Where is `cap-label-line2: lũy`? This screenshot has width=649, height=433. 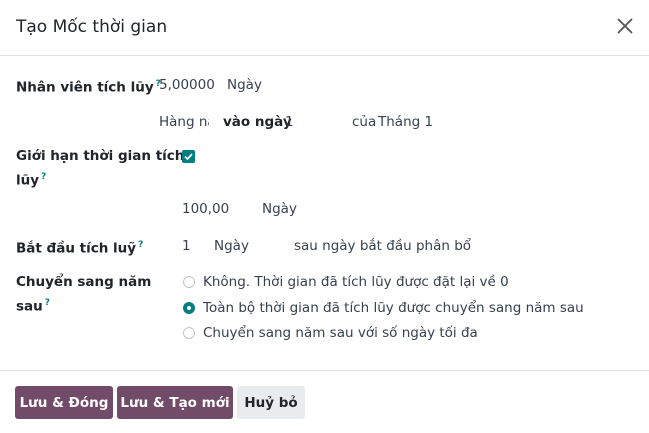
cap-label-line2: lũy is located at coordinates (28, 180).